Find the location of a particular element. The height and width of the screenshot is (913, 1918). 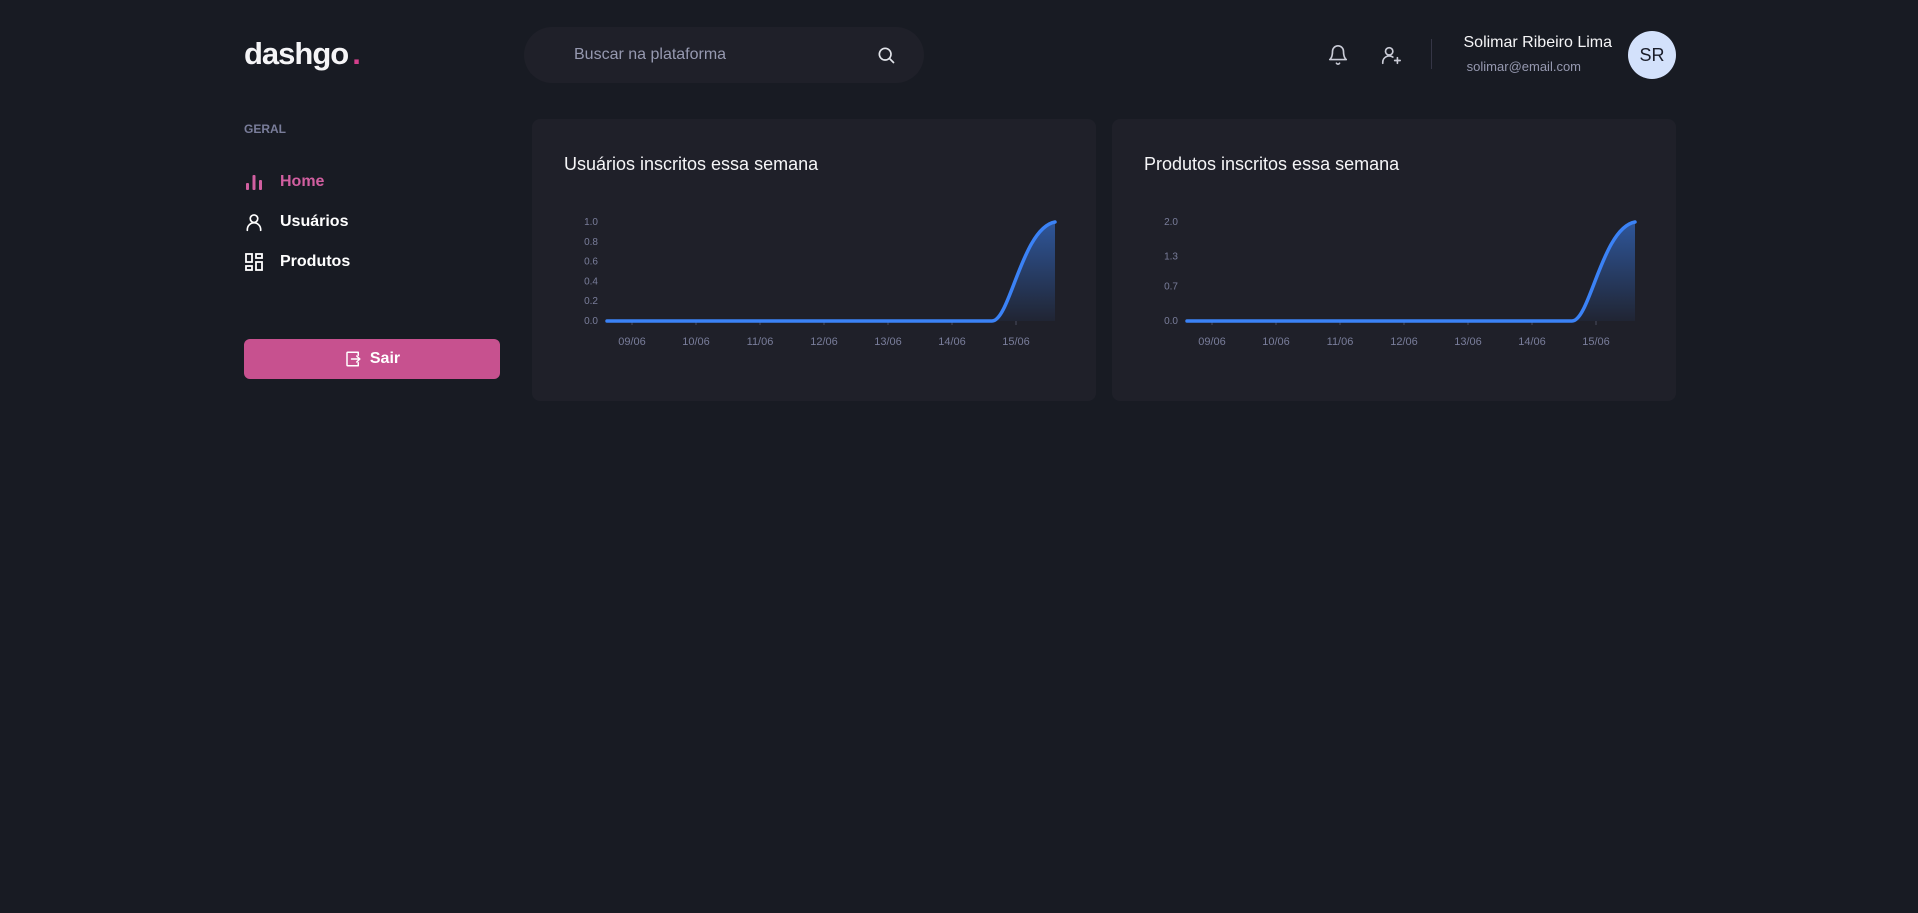

sidebar-item-label: Produtos is located at coordinates (315, 261).